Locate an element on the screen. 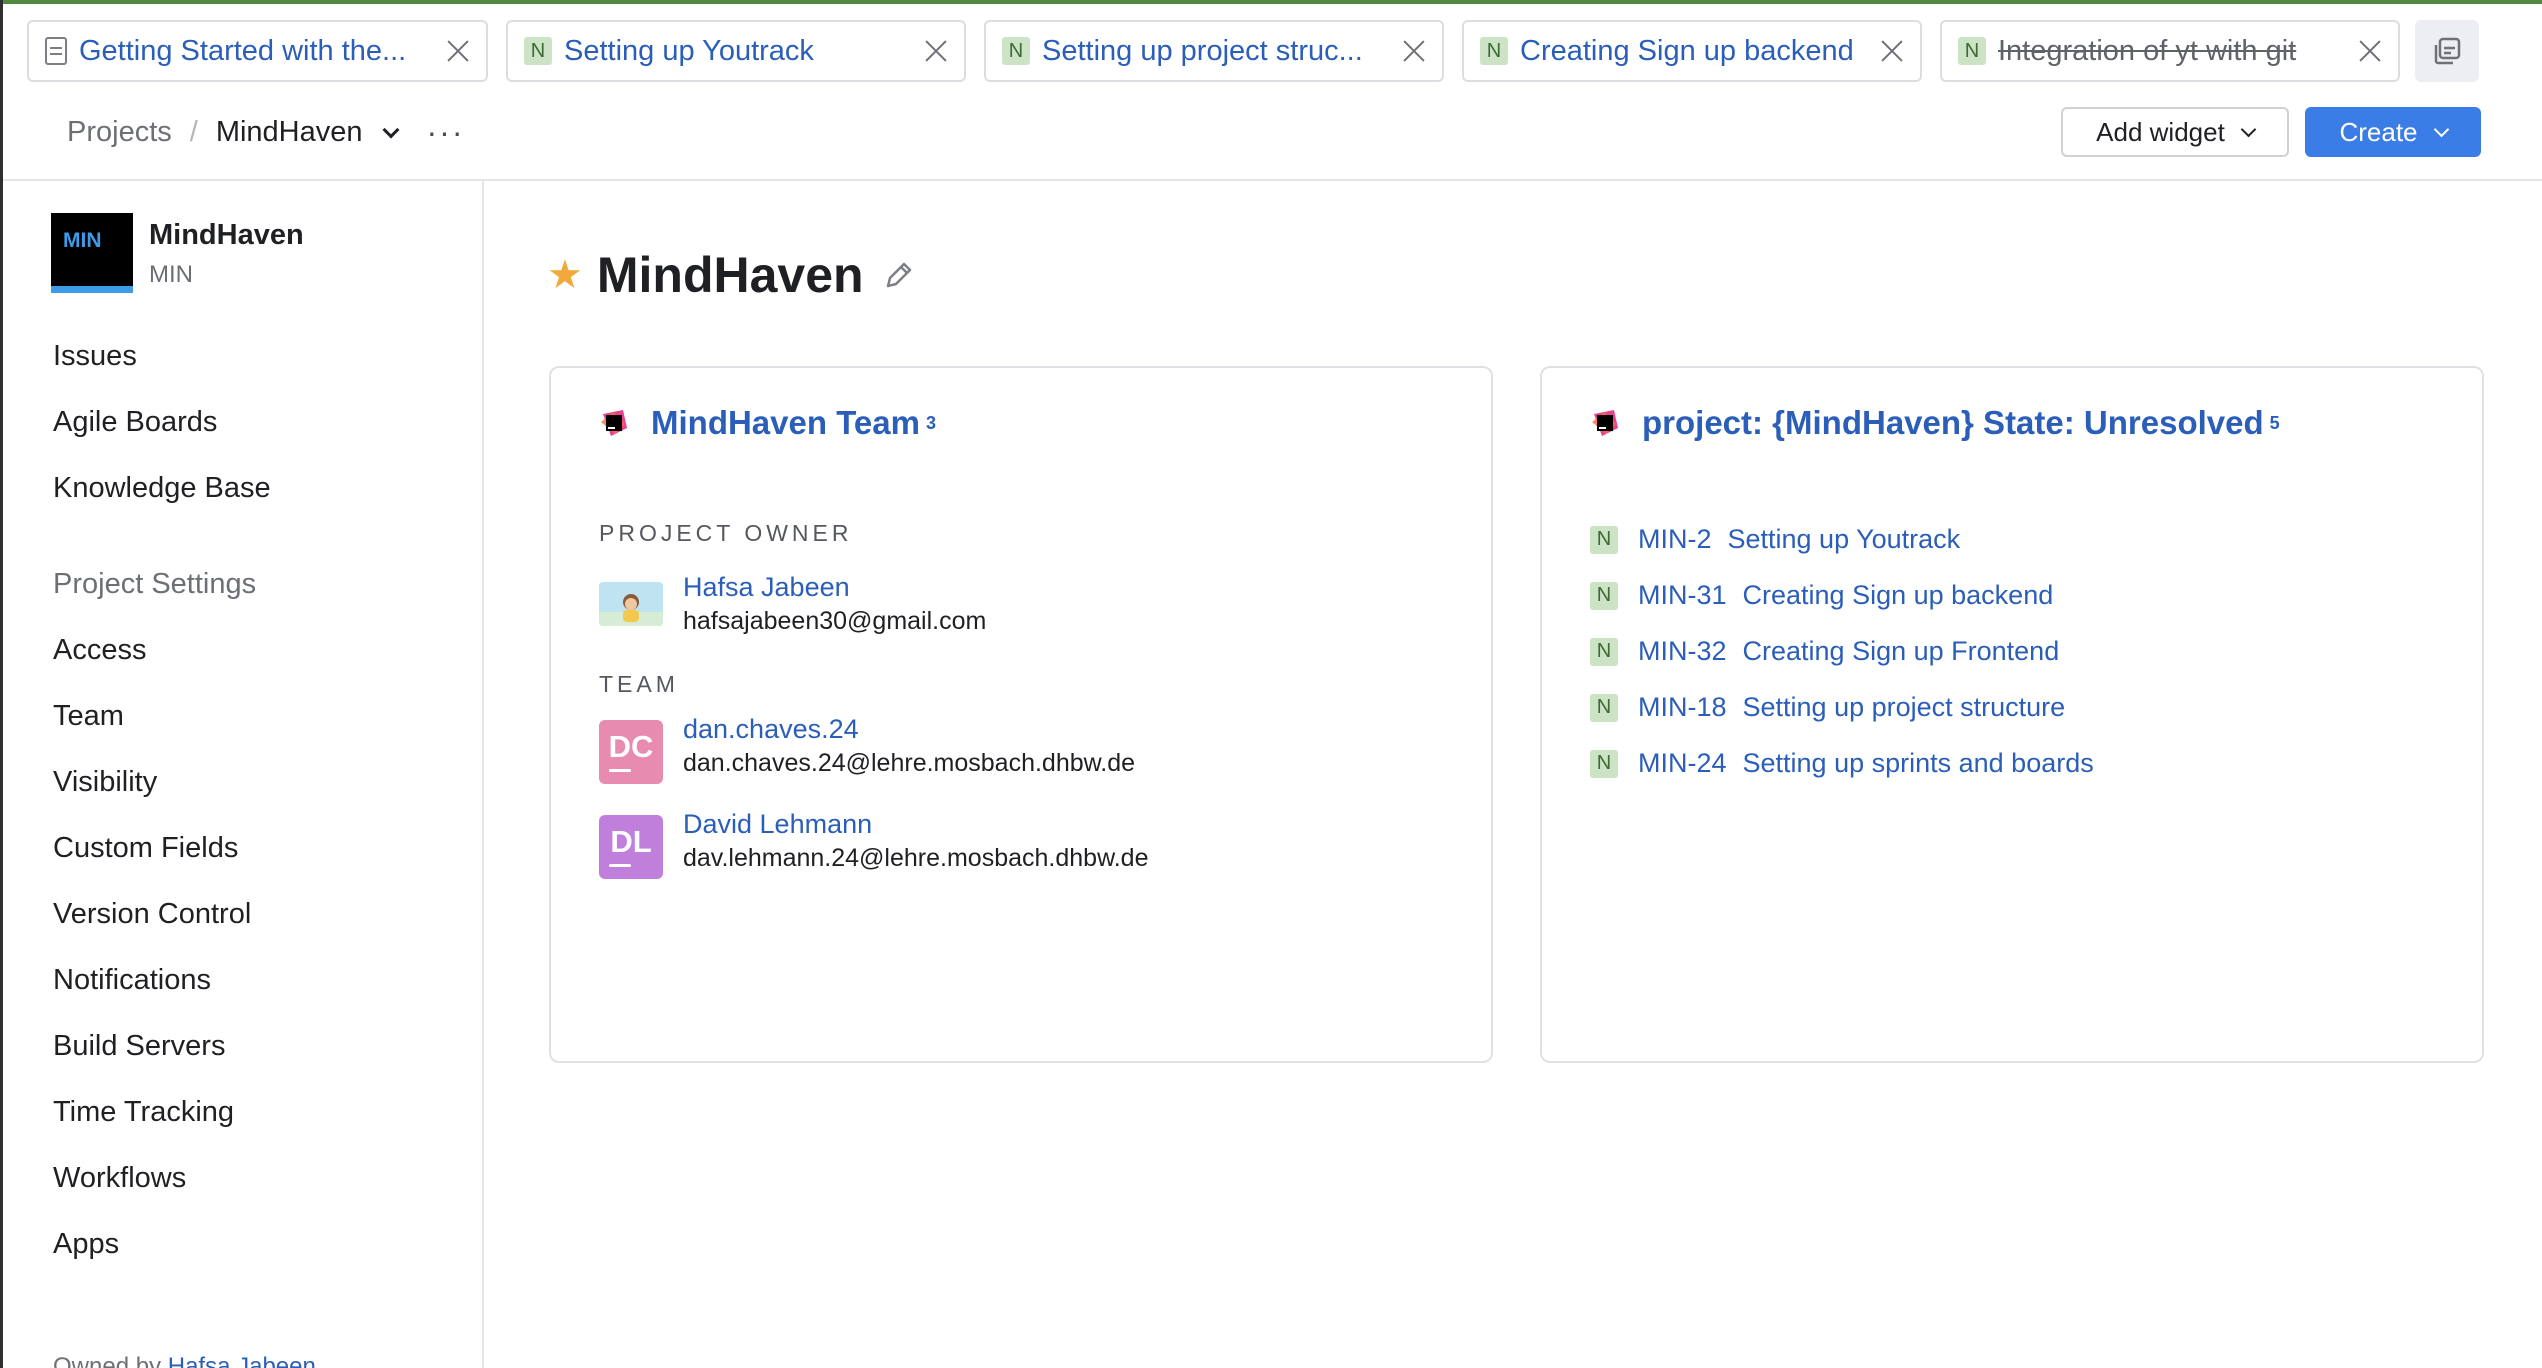 The height and width of the screenshot is (1368, 2542). avatar-initials: DL is located at coordinates (631, 841).